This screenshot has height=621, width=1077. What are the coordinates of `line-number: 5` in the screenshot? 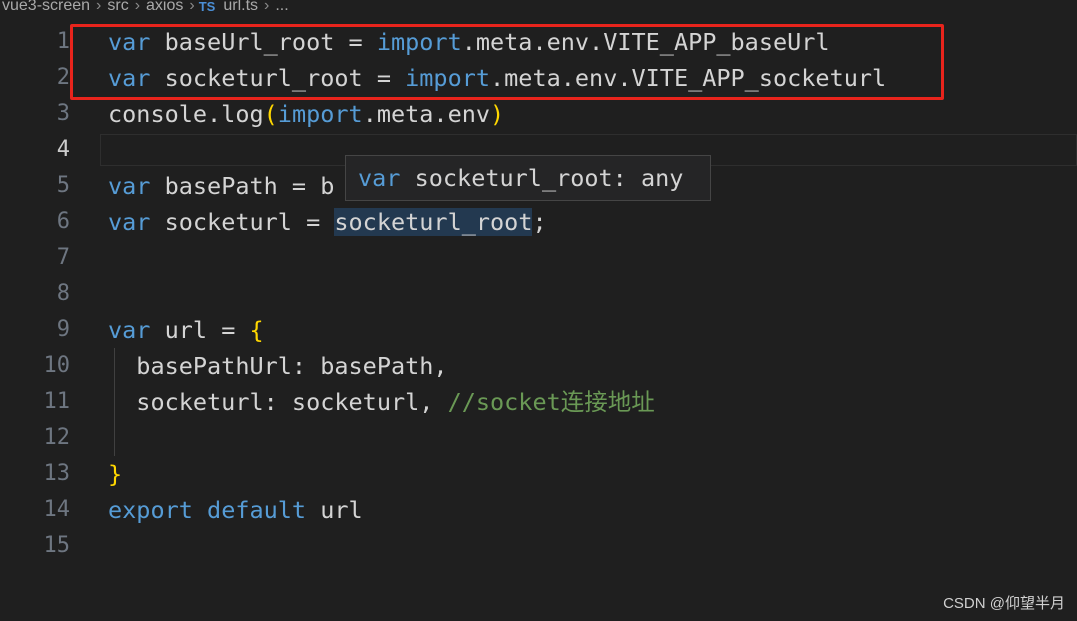 It's located at (63, 185).